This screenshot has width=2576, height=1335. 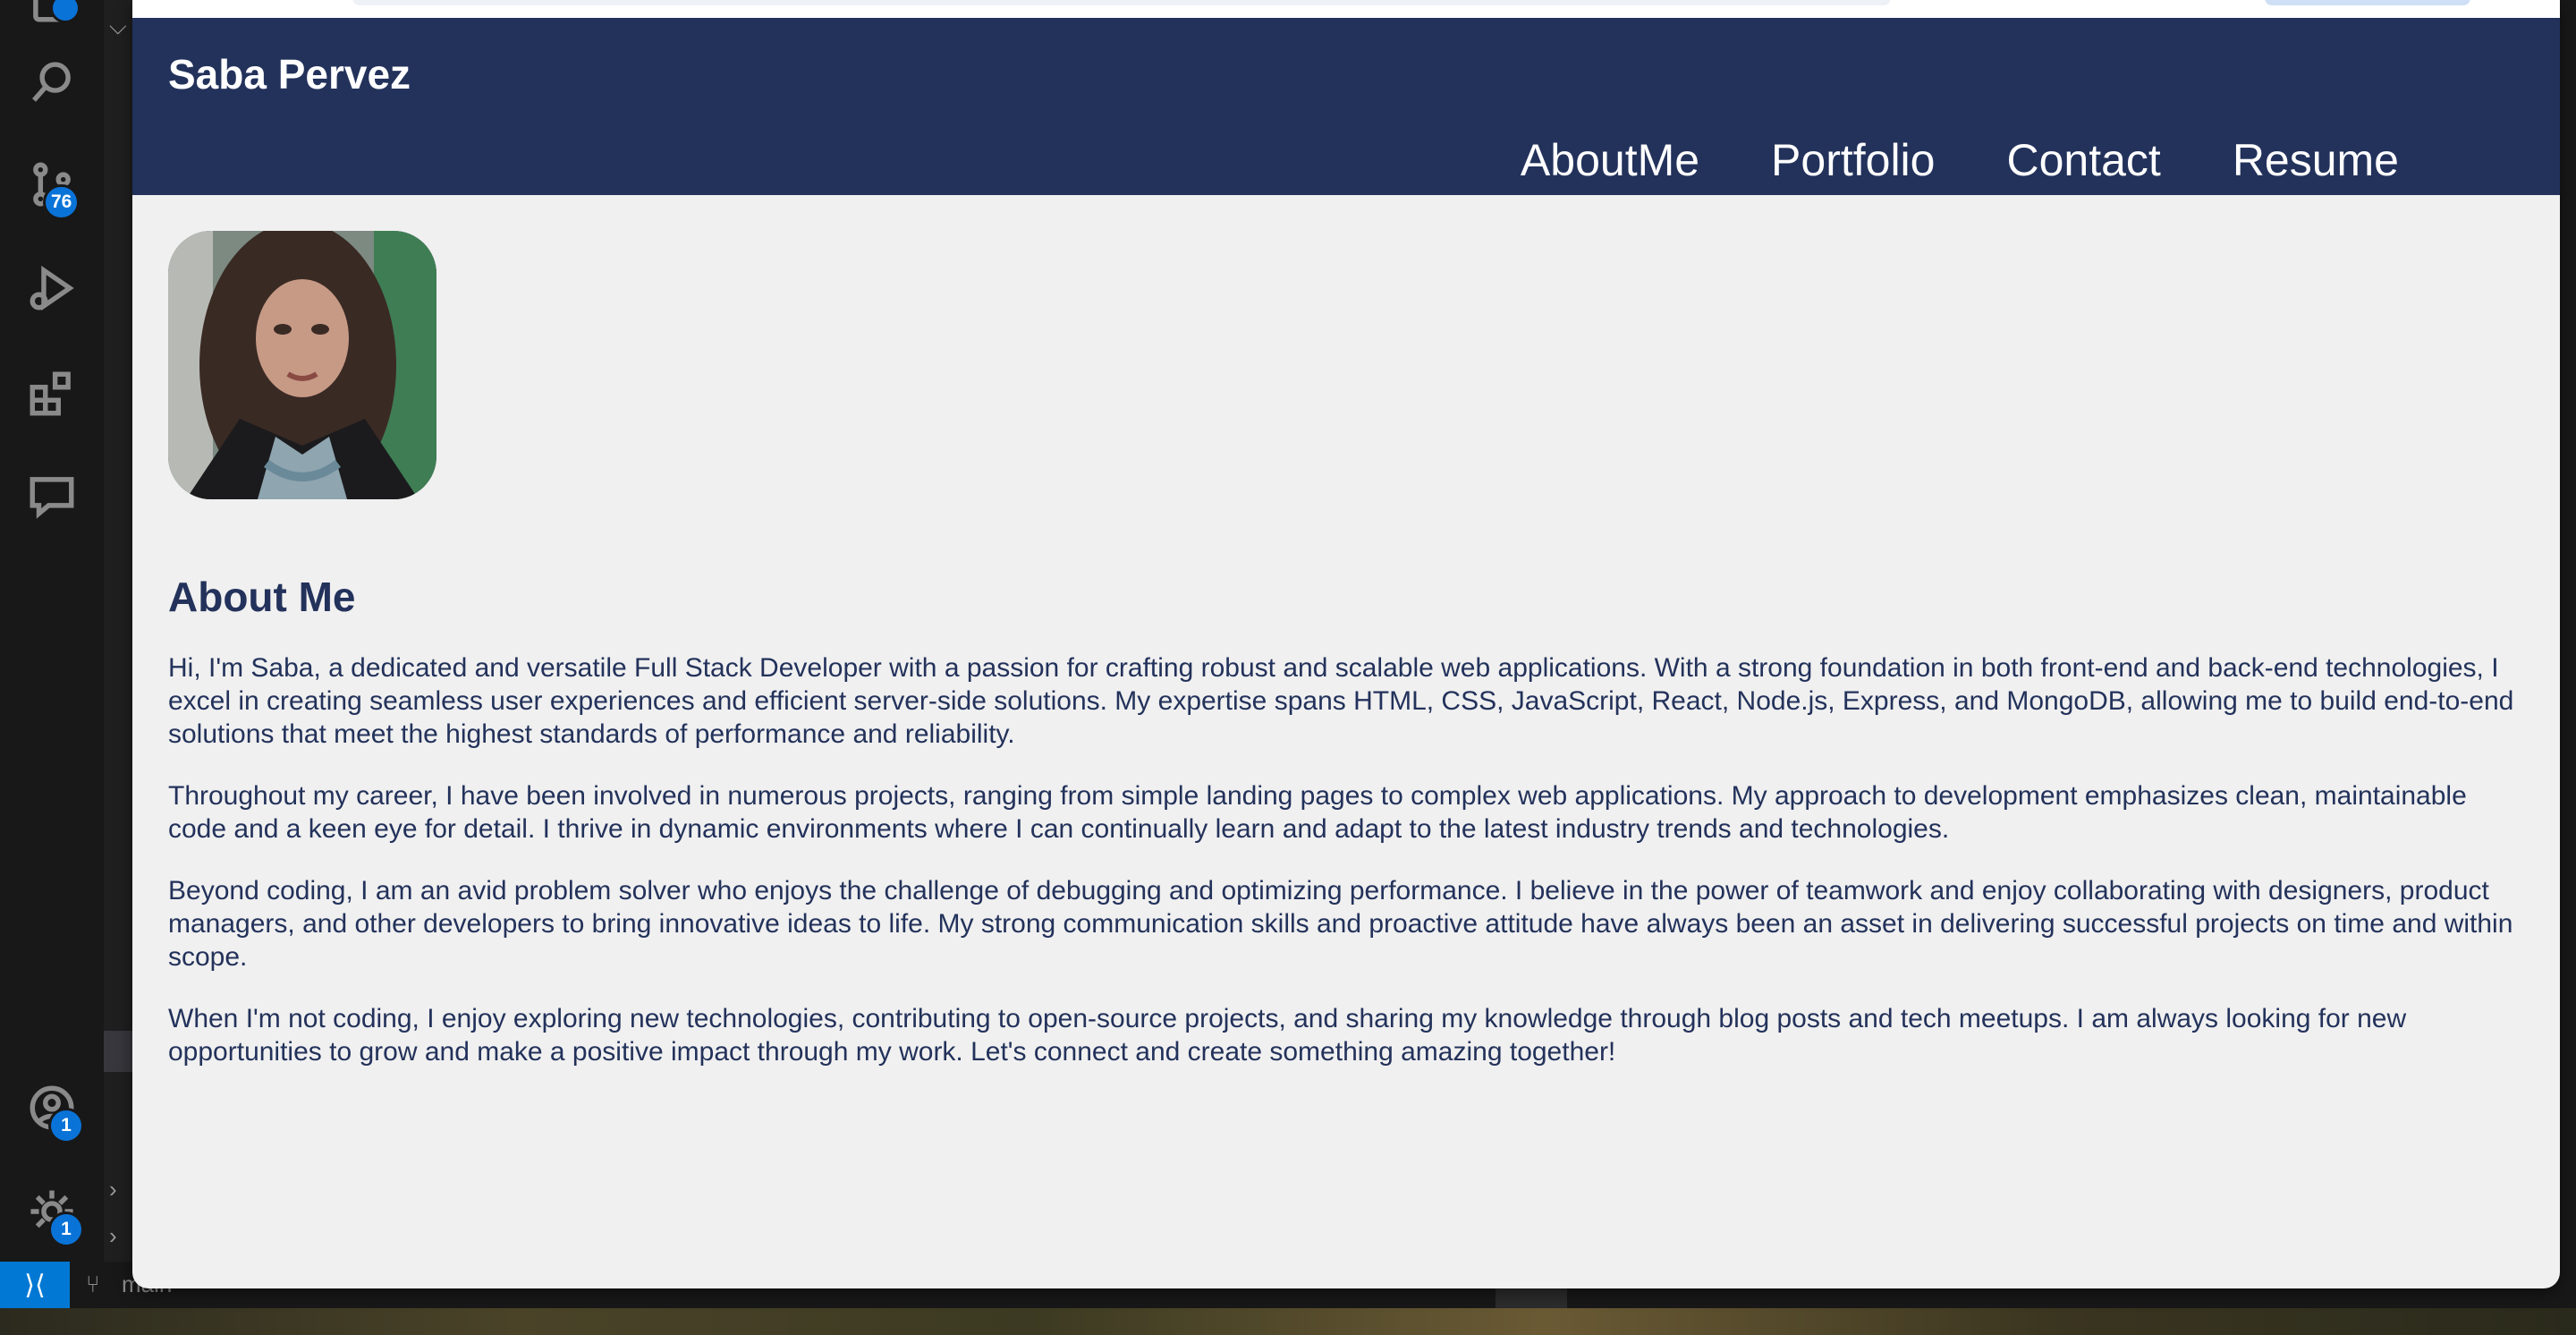 I want to click on site-nav: AboutMe Portfolio Contact Resume, so click(x=1960, y=160).